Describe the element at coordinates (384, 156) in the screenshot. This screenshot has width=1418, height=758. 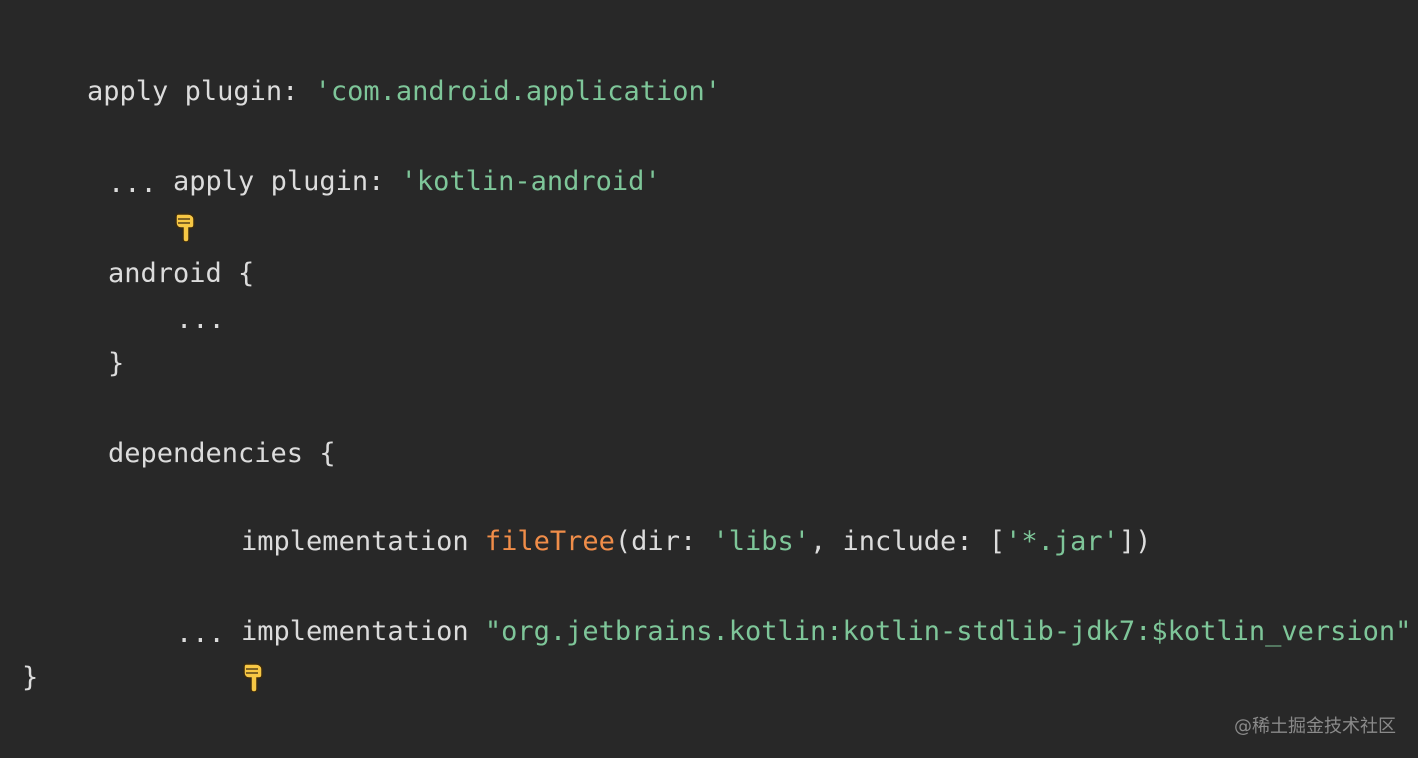
I see `code-line-3: apply plugin: 'kotlin-android'` at that location.